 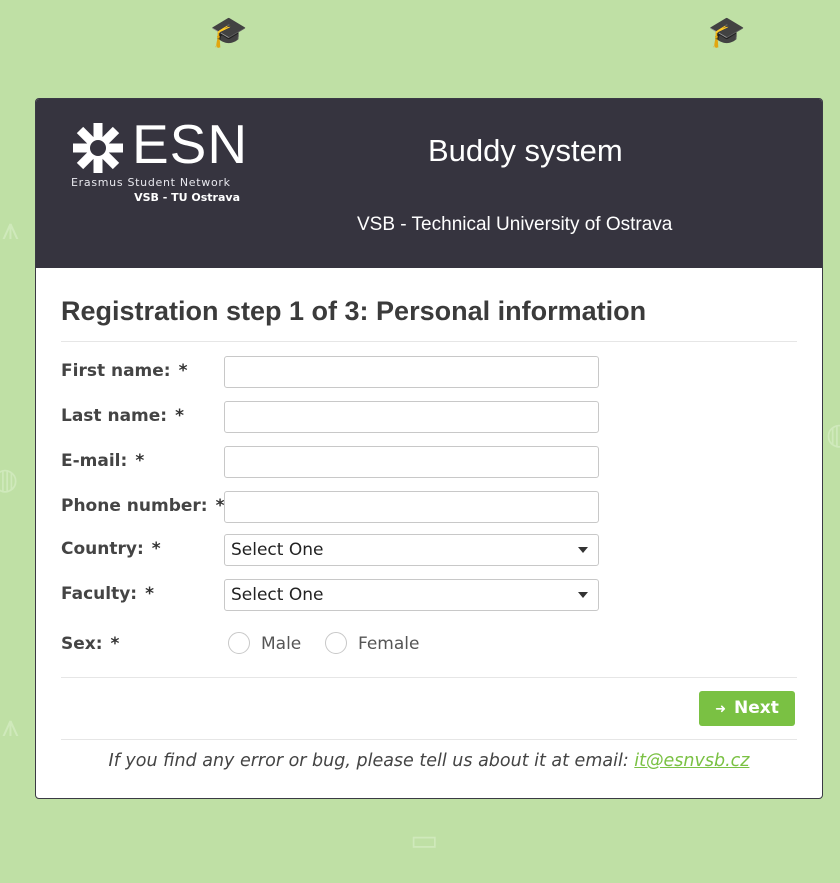 What do you see at coordinates (277, 550) in the screenshot?
I see `country-select-value: Select One` at bounding box center [277, 550].